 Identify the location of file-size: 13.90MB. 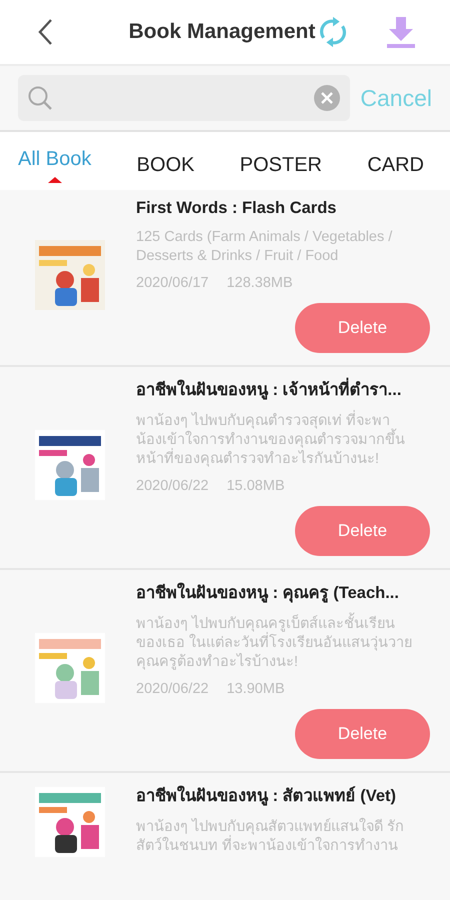
(255, 689).